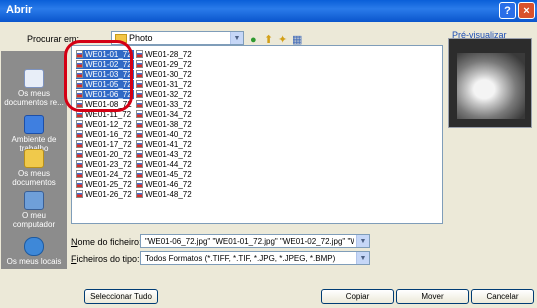 This screenshot has height=308, width=537. What do you see at coordinates (507, 10) in the screenshot?
I see `help-button: ?` at bounding box center [507, 10].